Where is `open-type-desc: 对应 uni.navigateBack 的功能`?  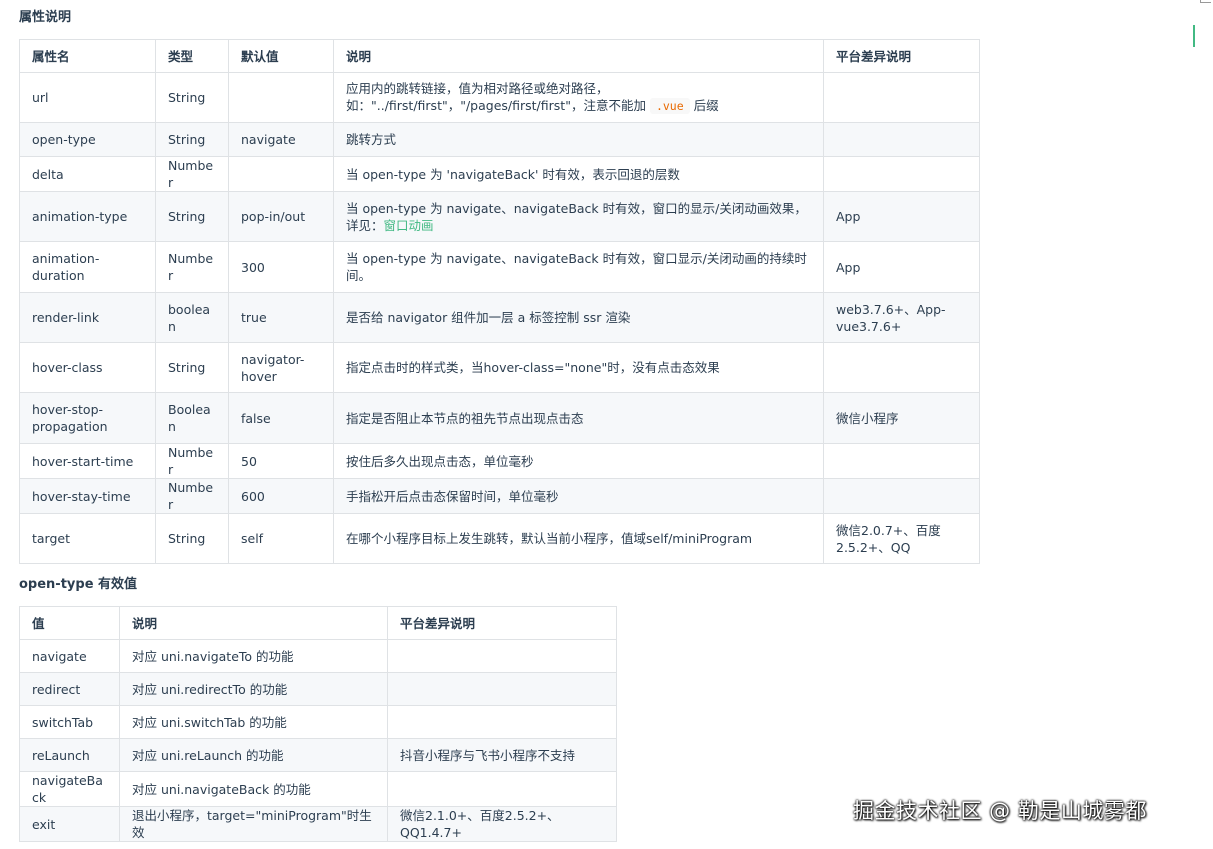 open-type-desc: 对应 uni.navigateBack 的功能 is located at coordinates (253, 789).